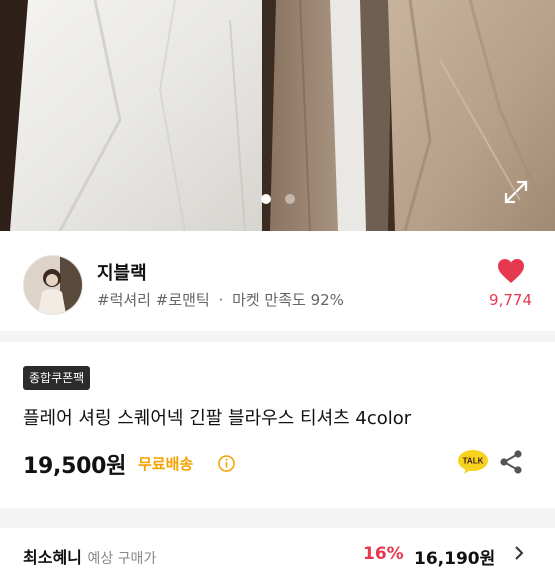  I want to click on discount-percent: 16%, so click(383, 554).